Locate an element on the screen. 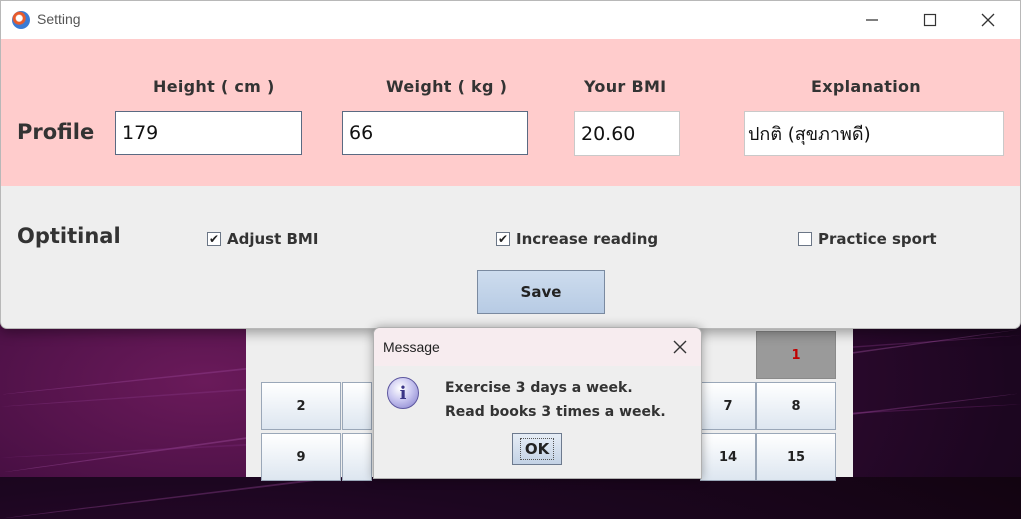  minimize-button is located at coordinates (872, 20).